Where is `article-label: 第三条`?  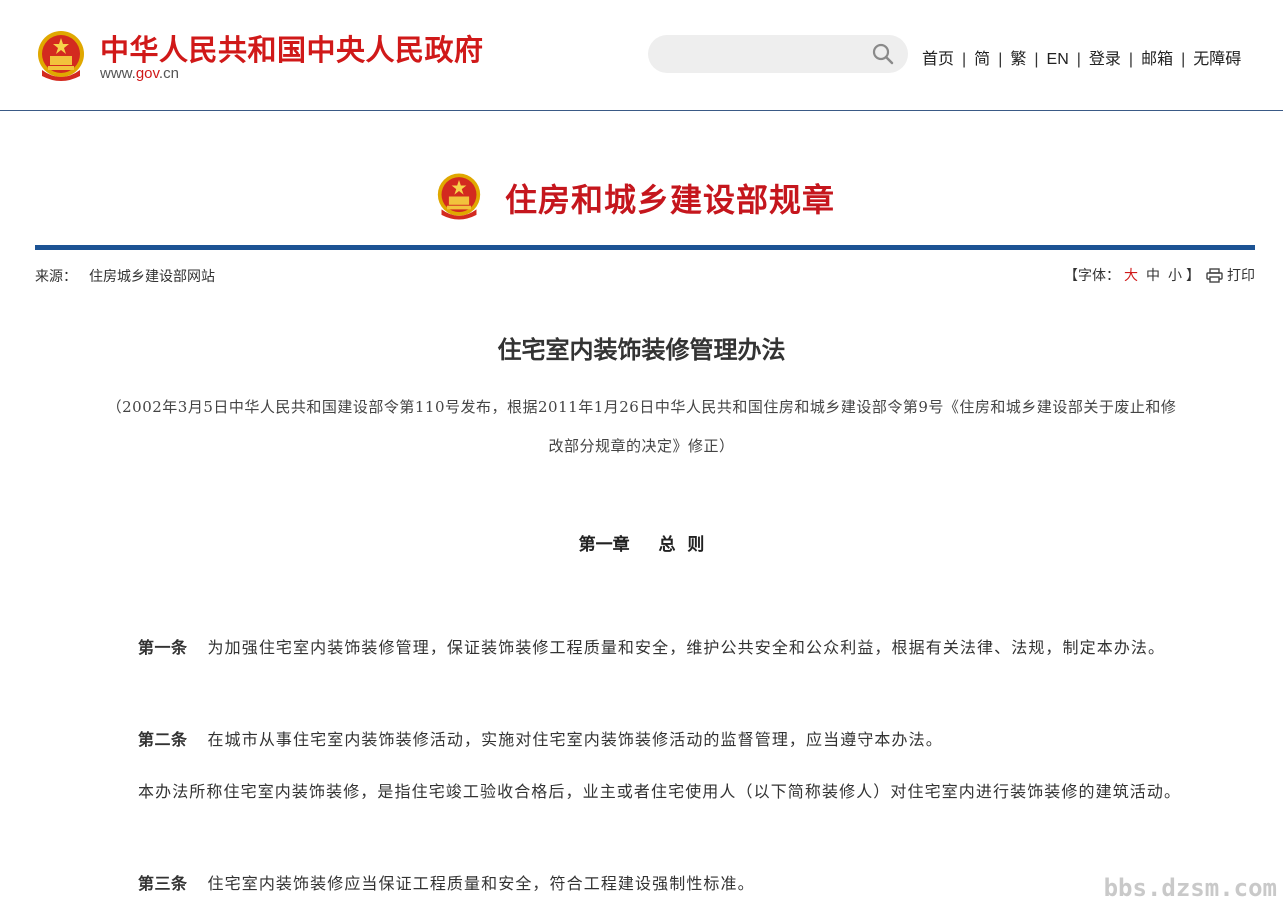 article-label: 第三条 is located at coordinates (163, 883).